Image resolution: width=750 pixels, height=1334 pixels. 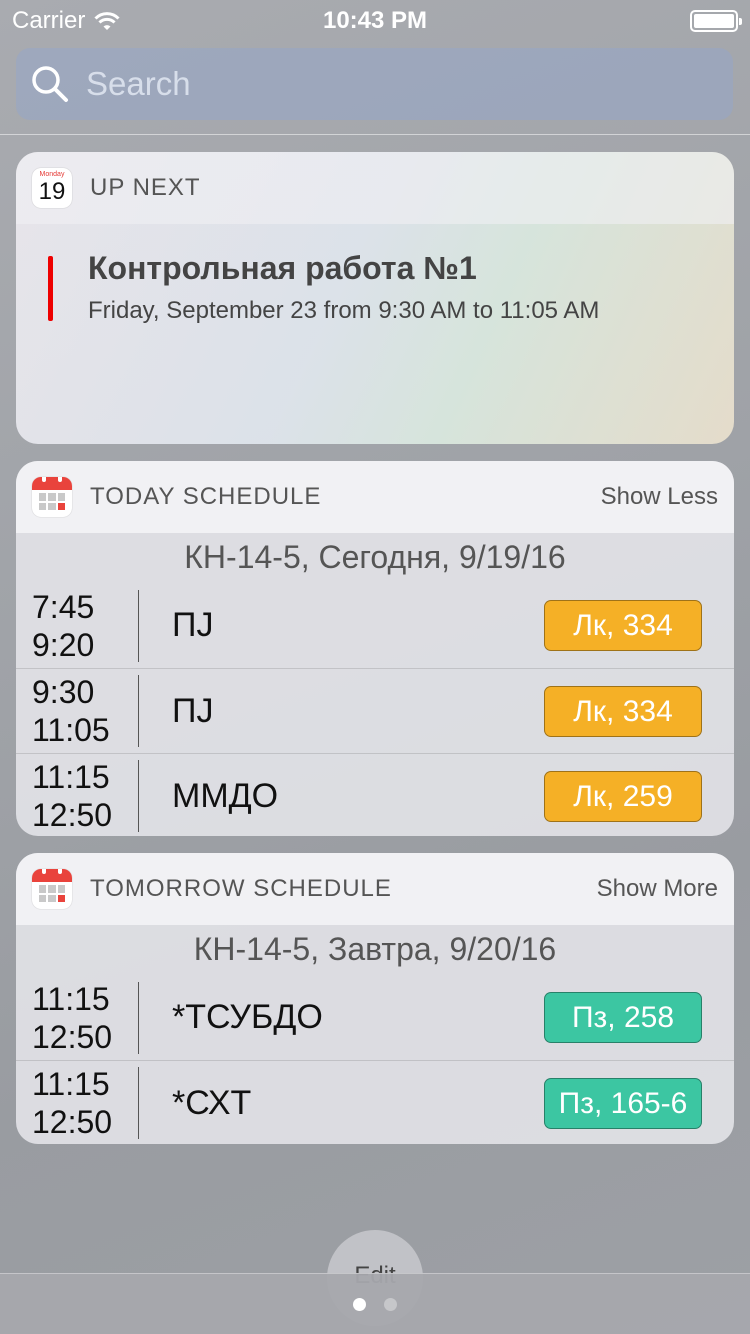 I want to click on page-dot-active, so click(x=359, y=1304).